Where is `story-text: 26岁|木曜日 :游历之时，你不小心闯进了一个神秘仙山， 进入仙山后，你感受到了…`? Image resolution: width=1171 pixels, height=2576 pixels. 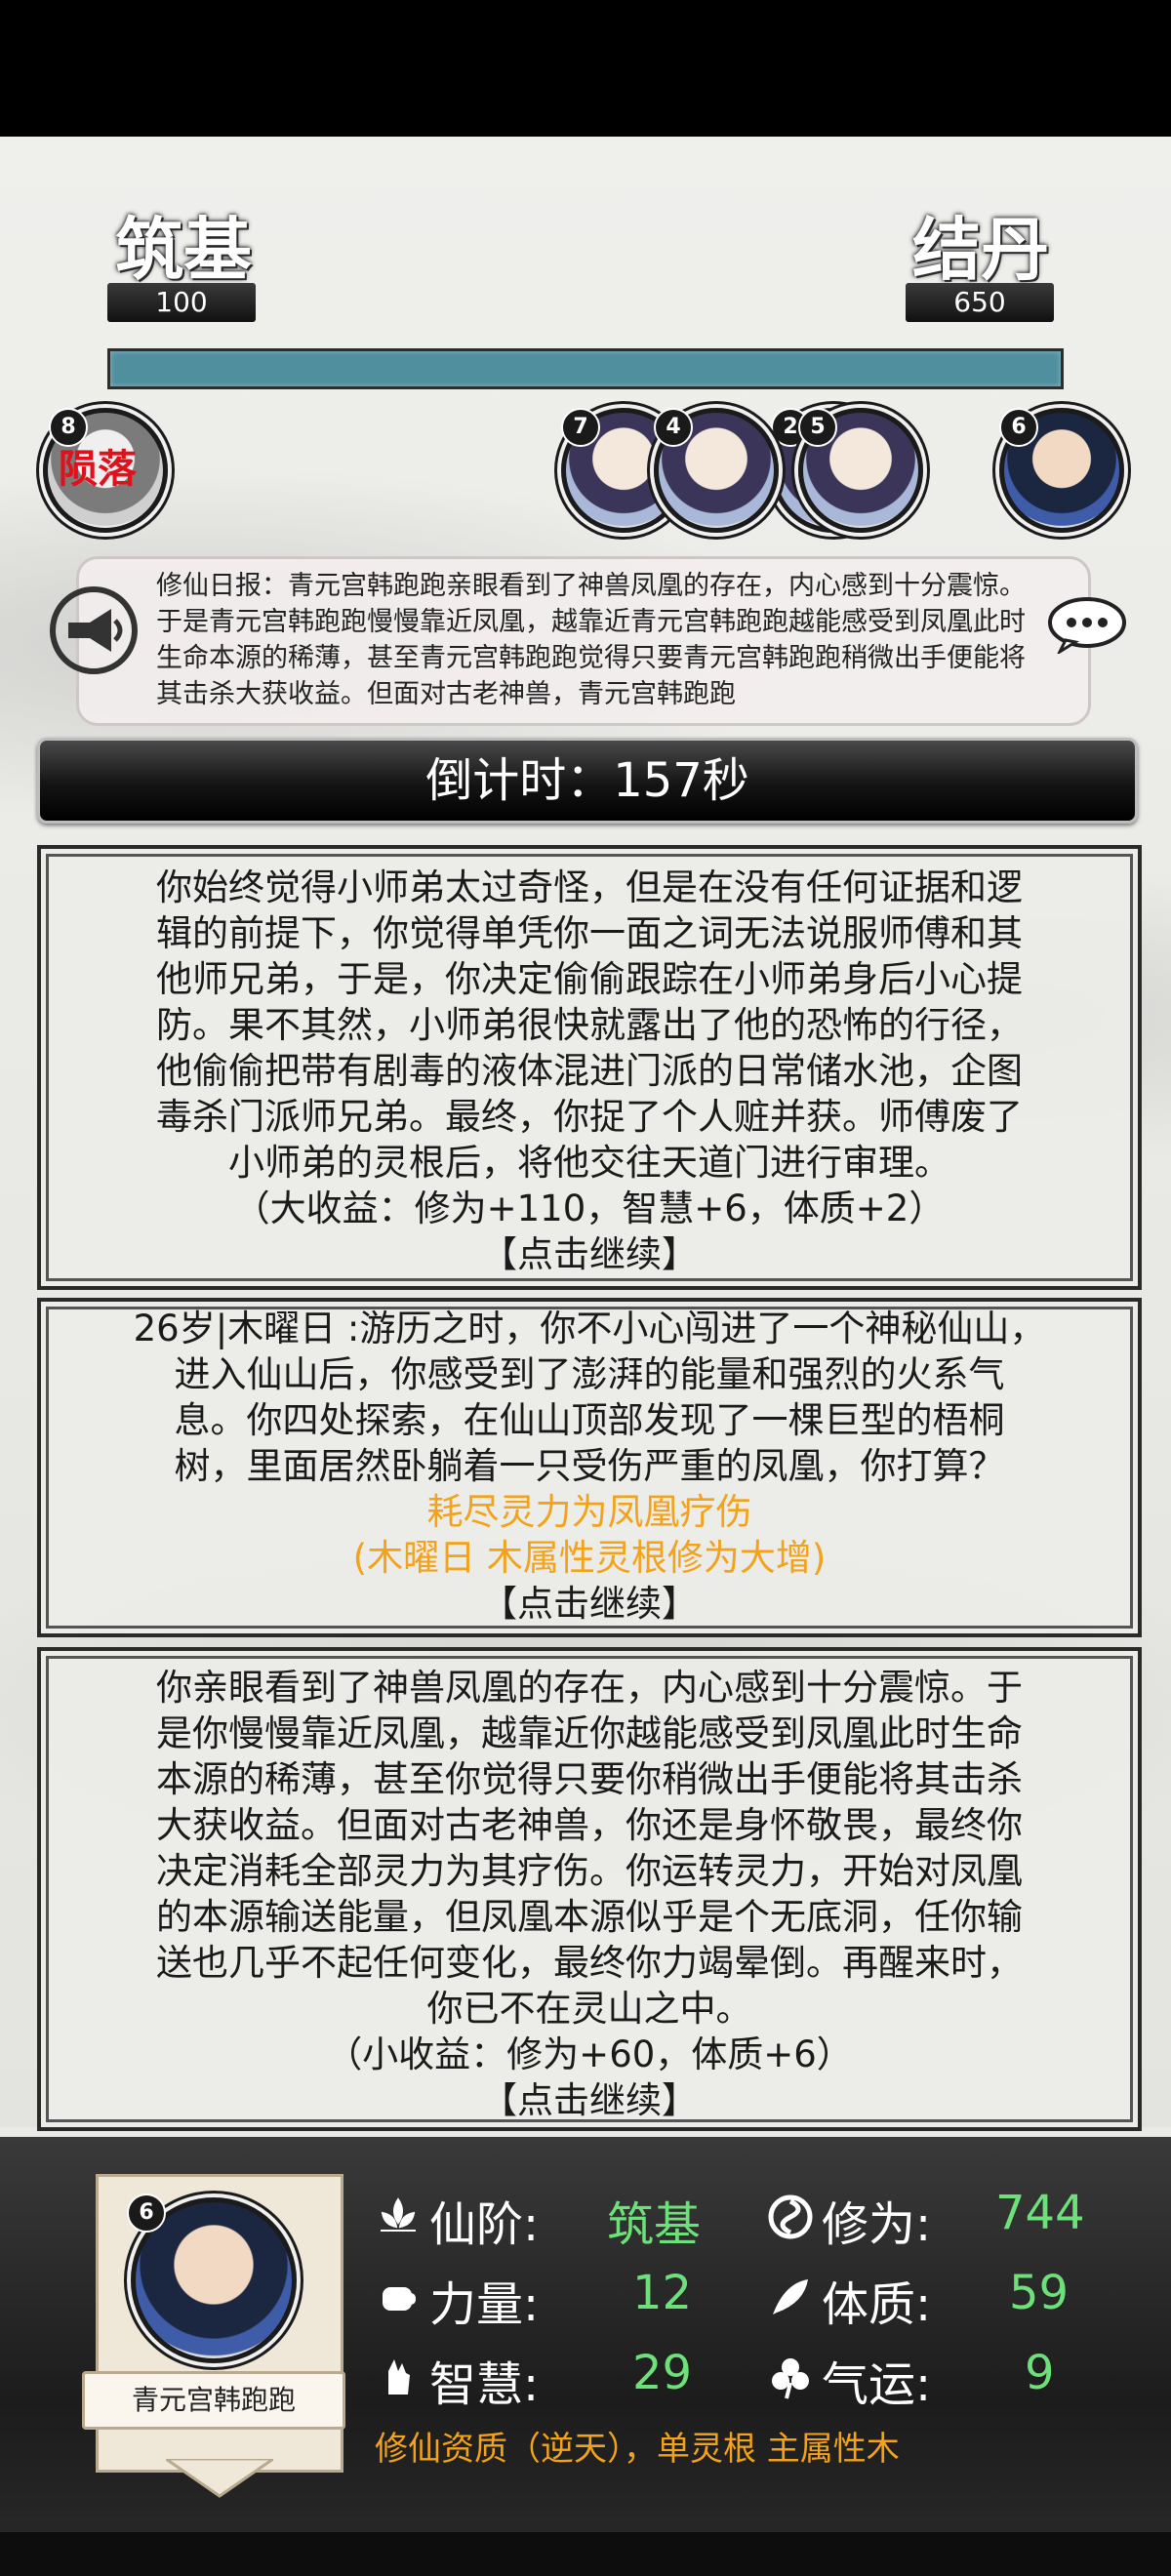
story-text: 26岁|木曜日 :游历之时，你不小心闯进了一个神秘仙山， 进入仙山后，你感受到了… is located at coordinates (589, 1464).